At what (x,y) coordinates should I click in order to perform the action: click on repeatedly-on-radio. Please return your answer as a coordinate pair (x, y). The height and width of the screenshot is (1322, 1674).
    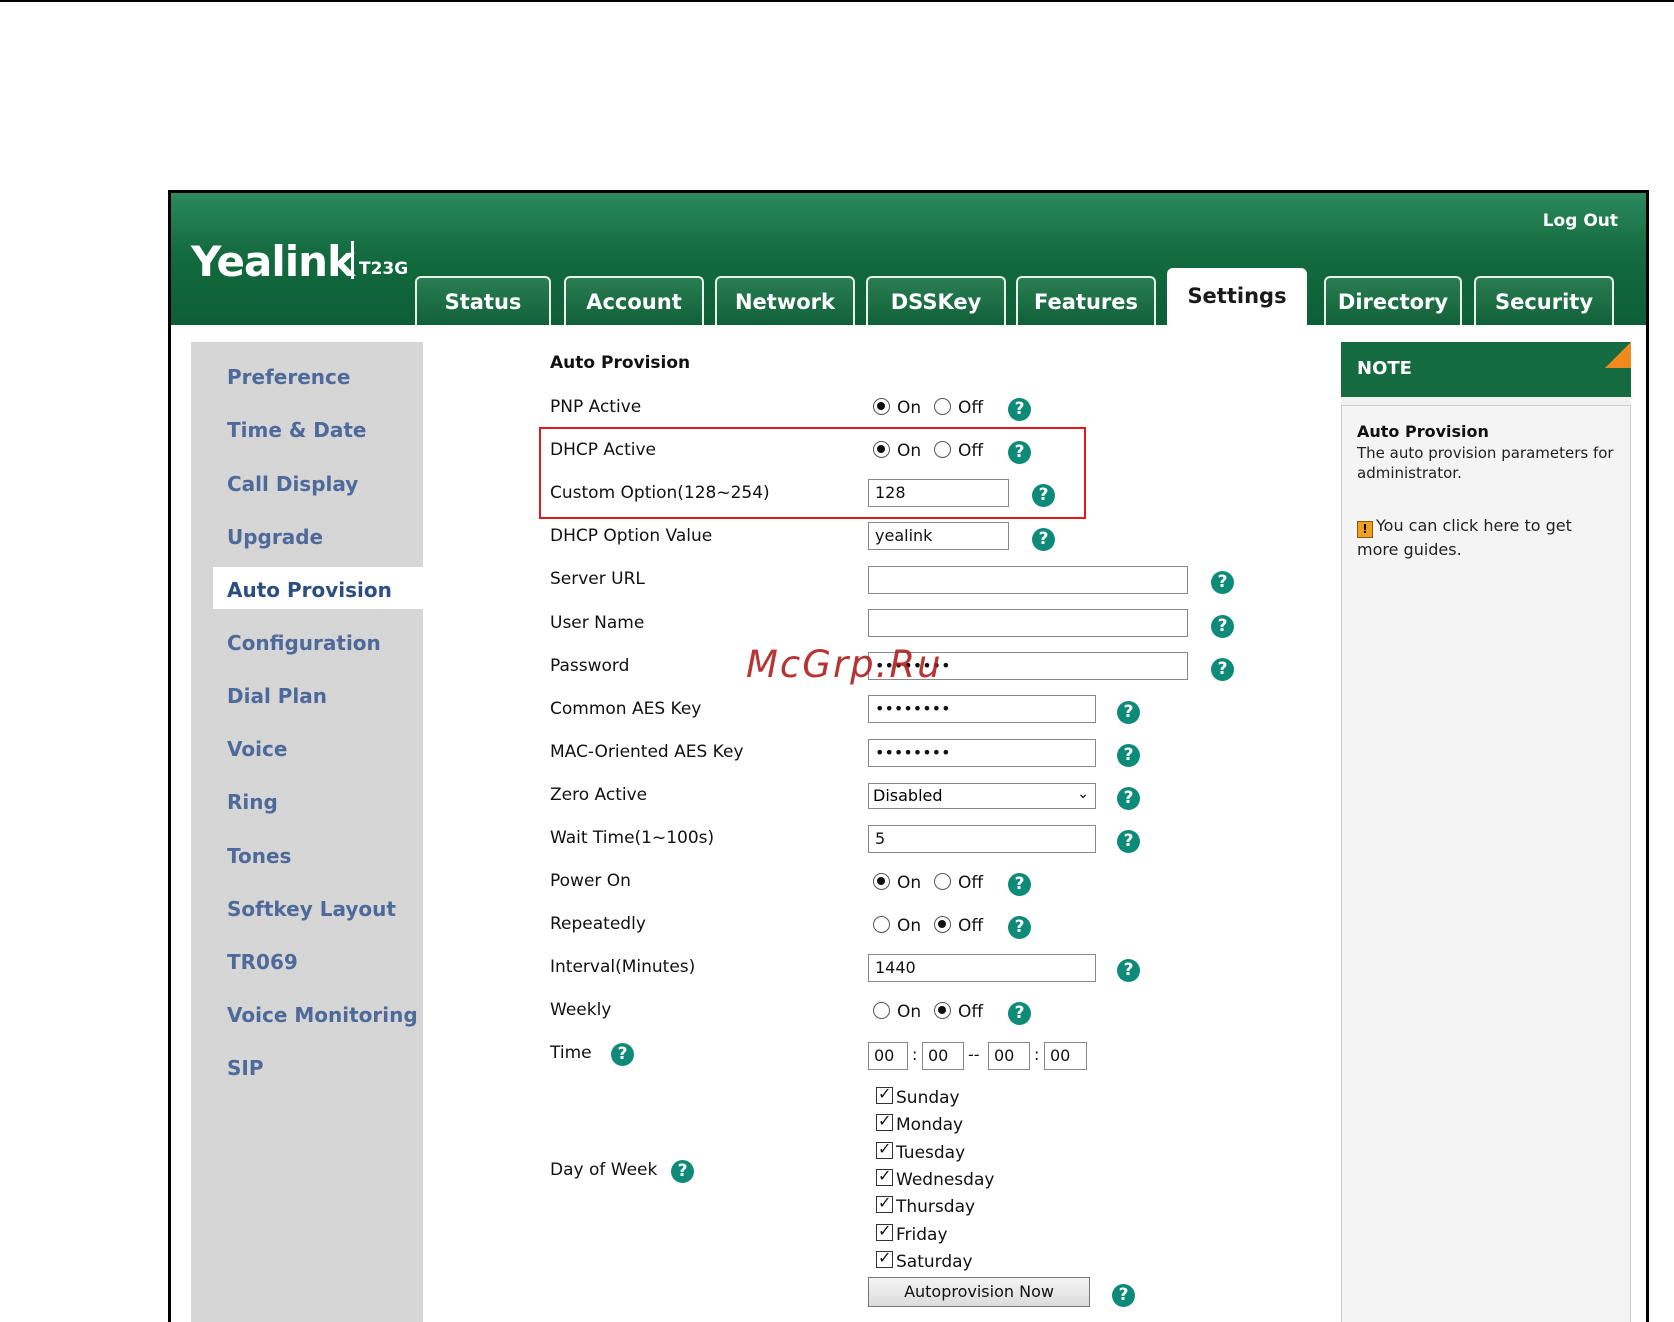
    Looking at the image, I should click on (881, 924).